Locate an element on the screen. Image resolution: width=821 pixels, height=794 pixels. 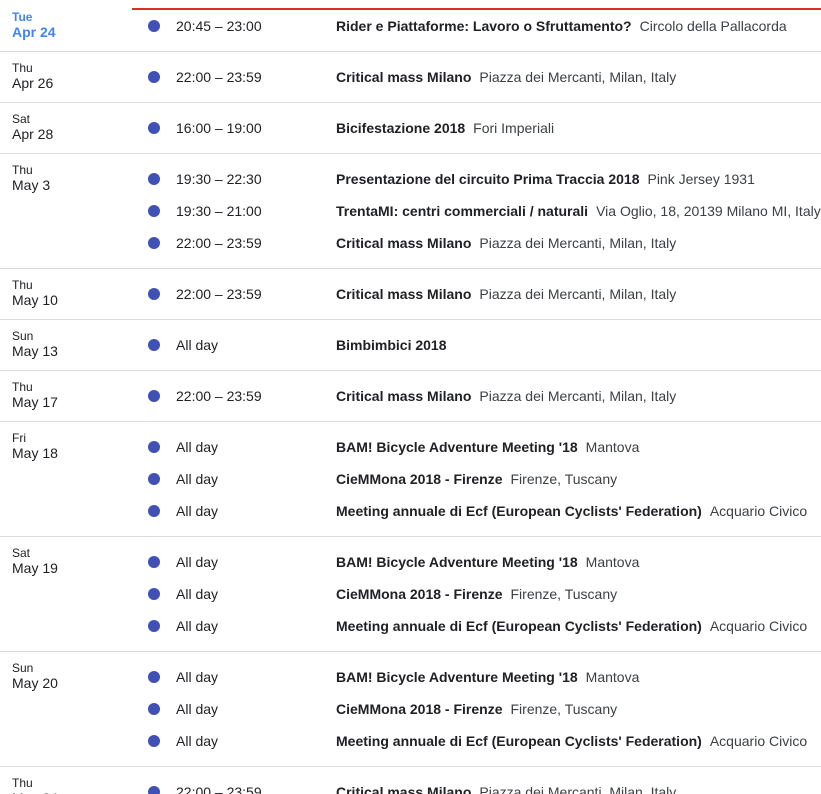
event-row: All day Bimbimbici 2018 is located at coordinates (410, 345).